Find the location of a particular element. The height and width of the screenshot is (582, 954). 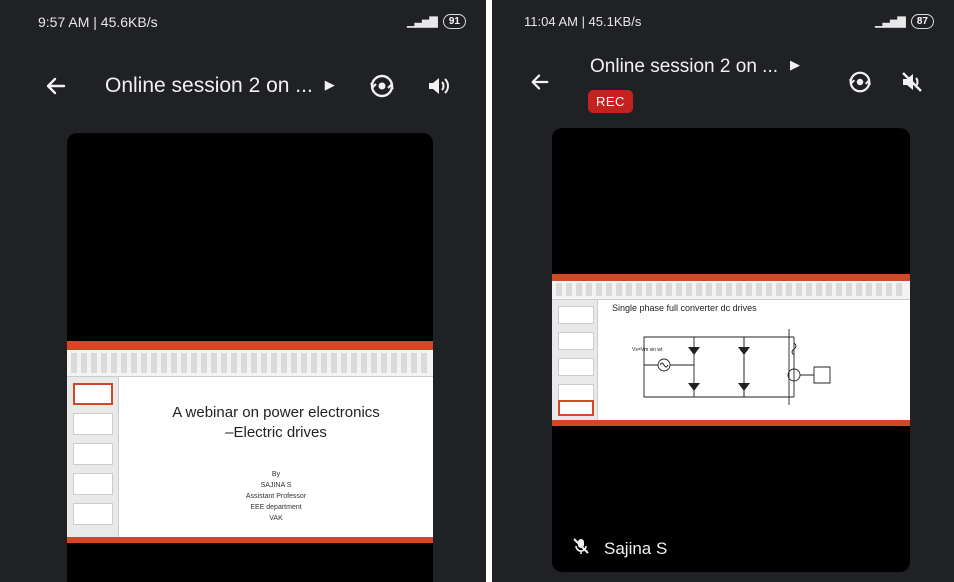

status-icons: ▁▃▅▇ 87 is located at coordinates (904, 21).